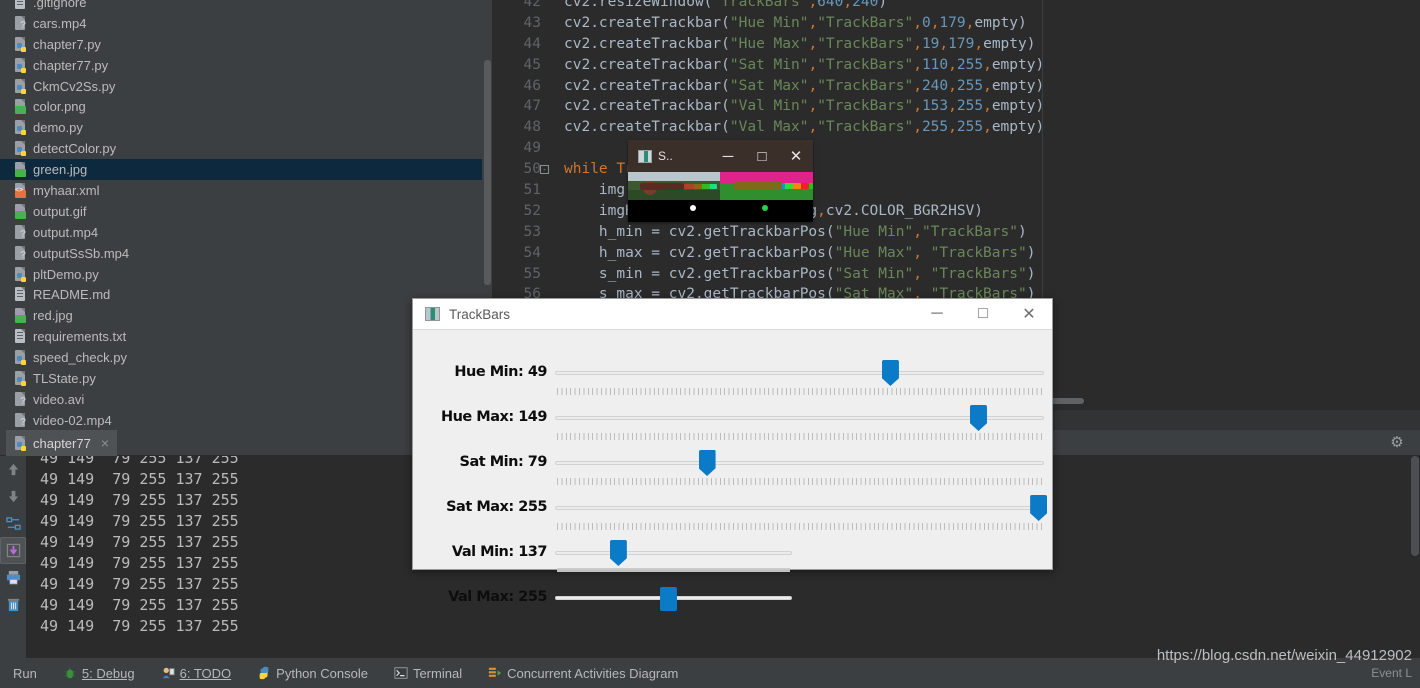 The width and height of the screenshot is (1420, 688). Describe the element at coordinates (1391, 673) in the screenshot. I see `event-log-label: Event L` at that location.